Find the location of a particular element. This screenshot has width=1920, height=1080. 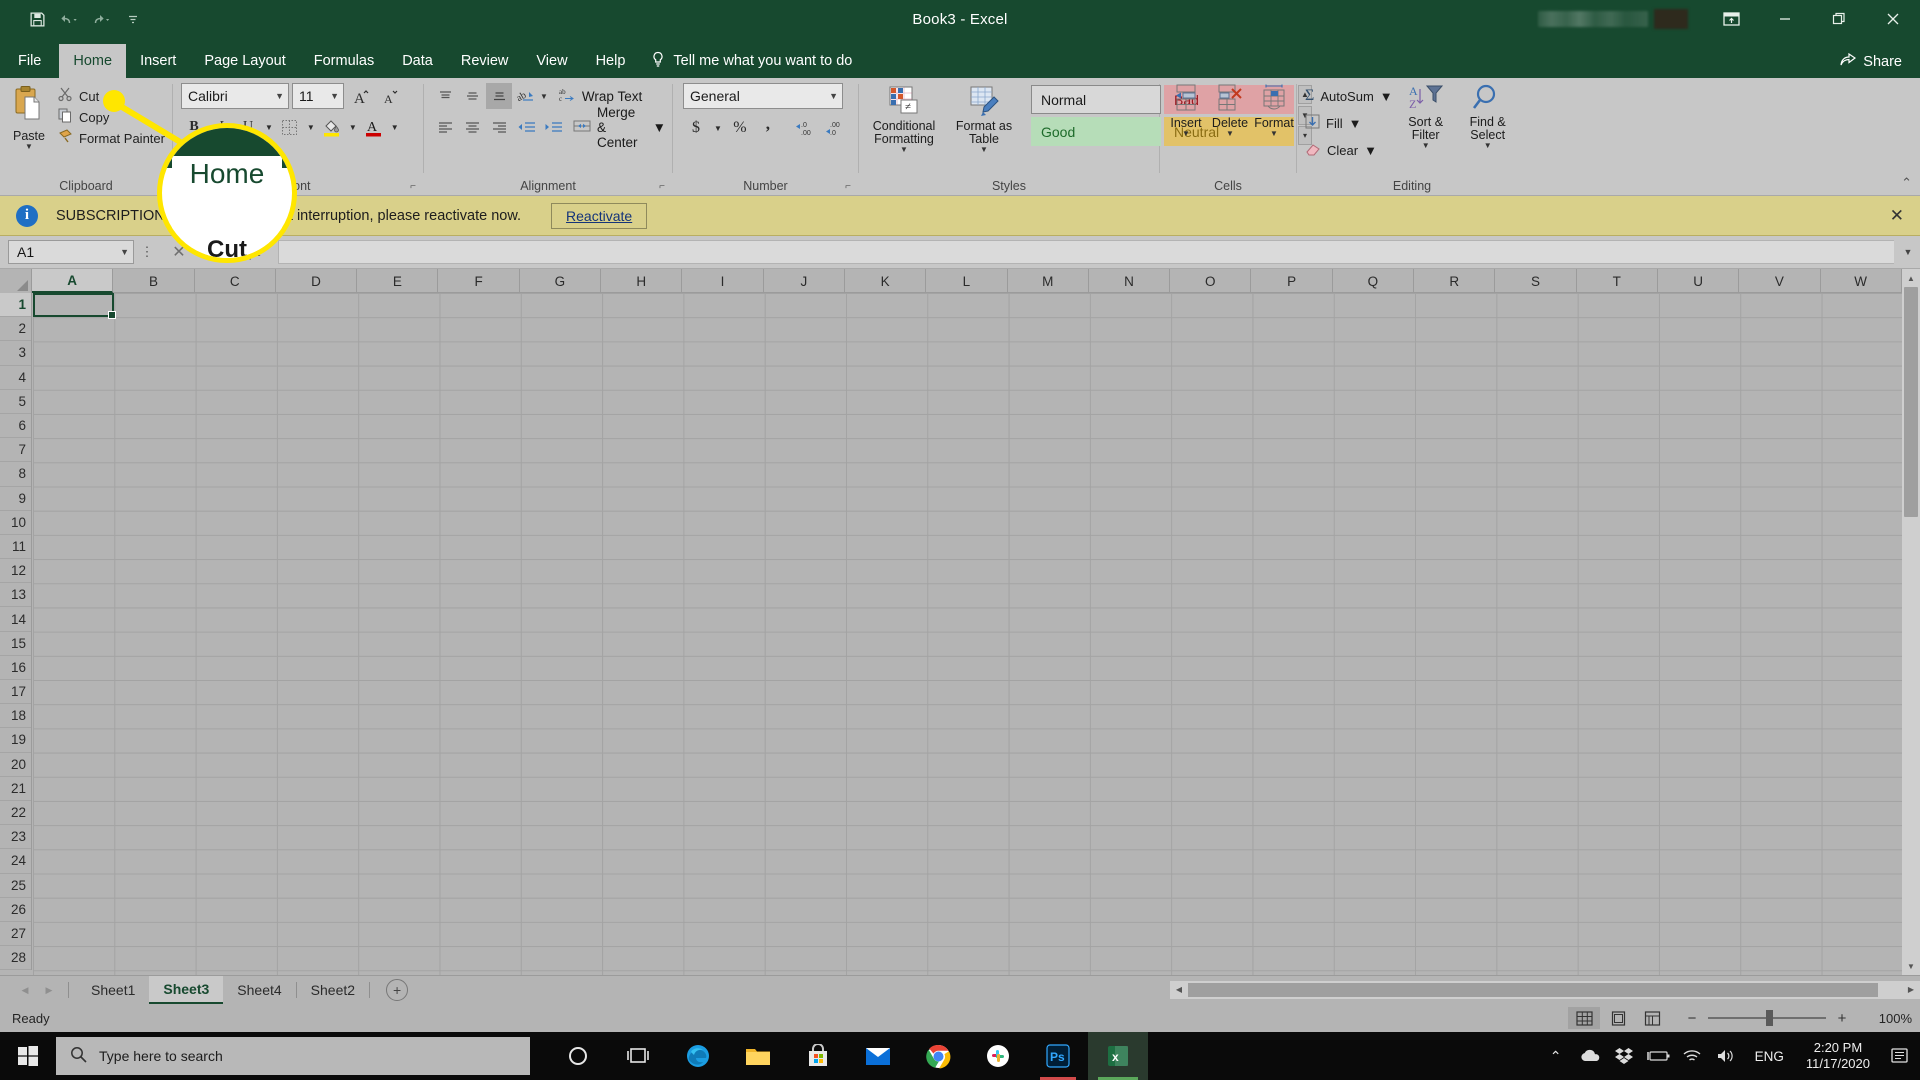

row-header-5: 5 is located at coordinates (15, 402).